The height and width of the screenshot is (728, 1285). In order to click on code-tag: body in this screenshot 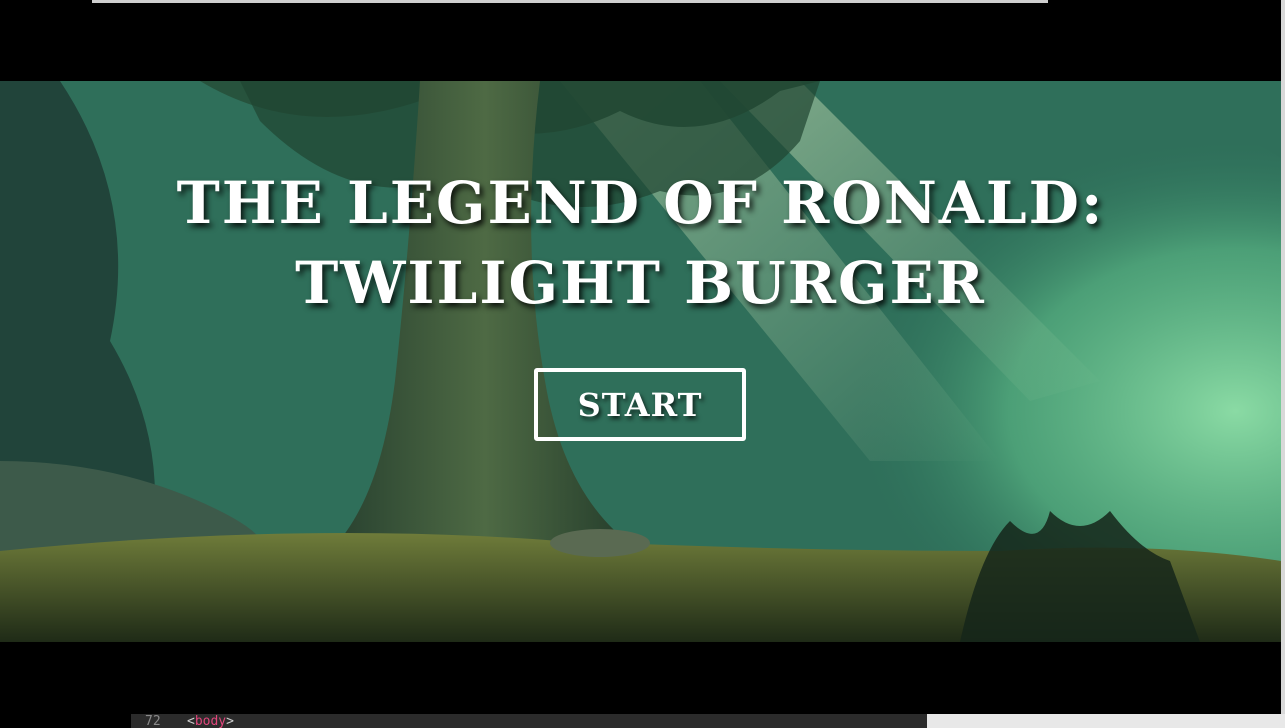, I will do `click(210, 721)`.